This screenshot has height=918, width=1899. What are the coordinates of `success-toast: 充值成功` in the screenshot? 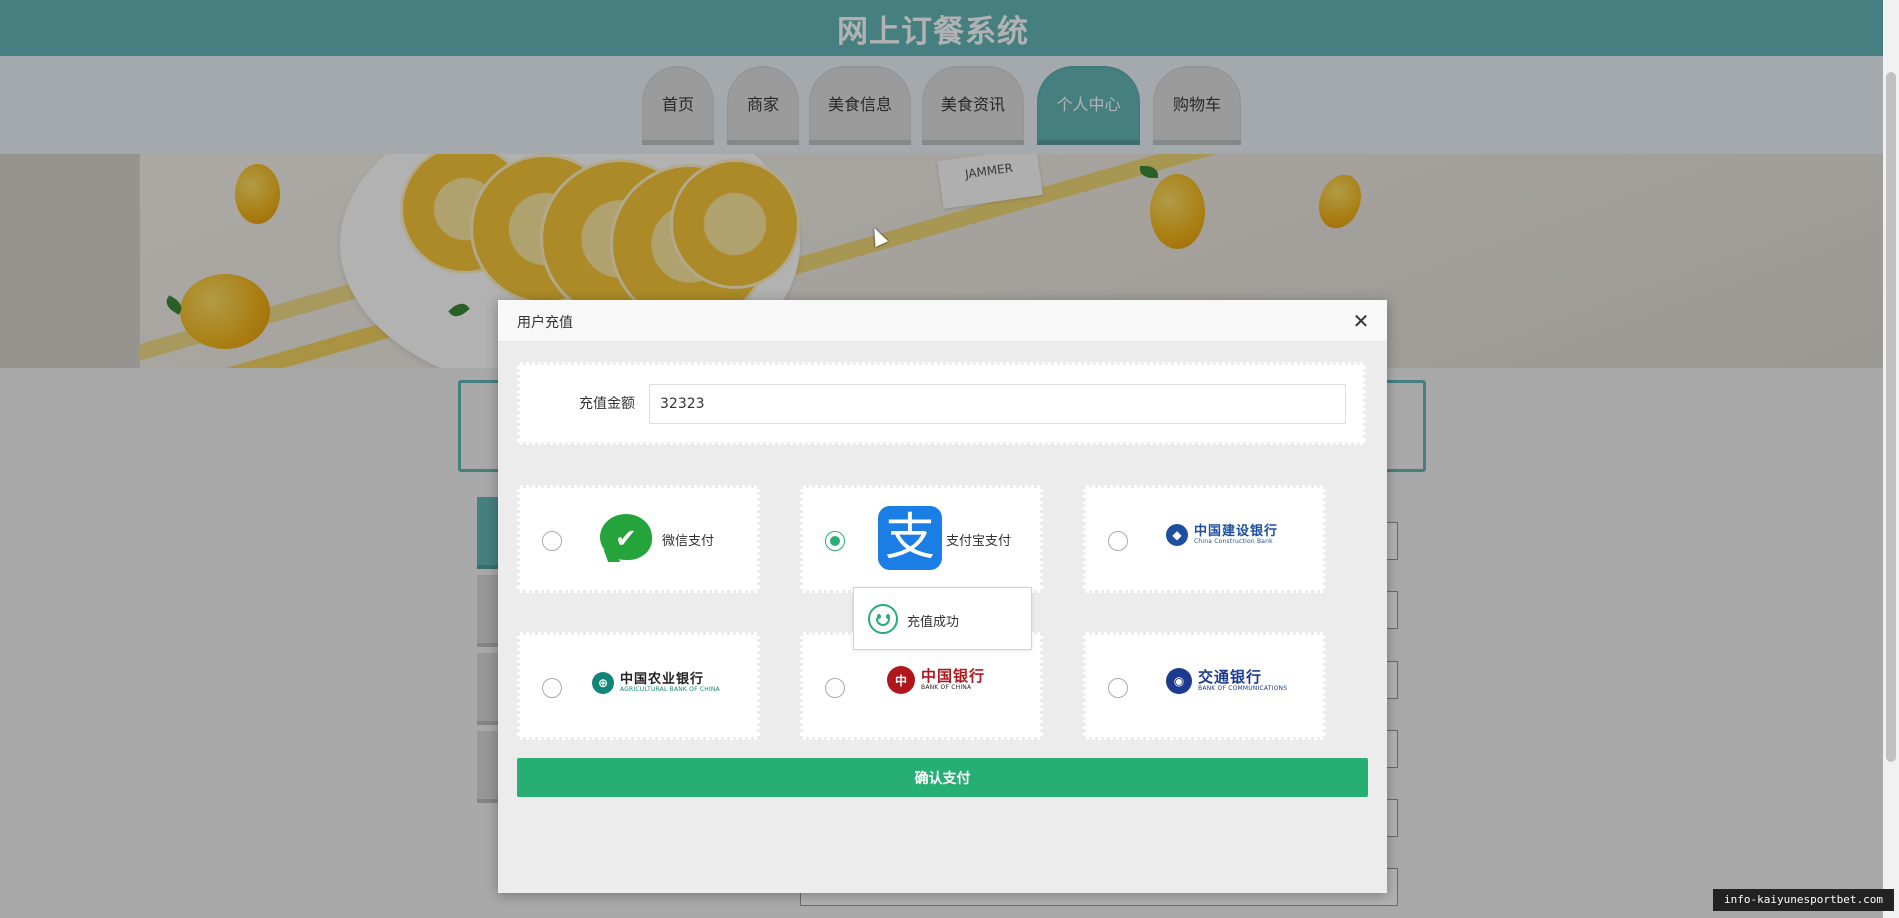 It's located at (942, 618).